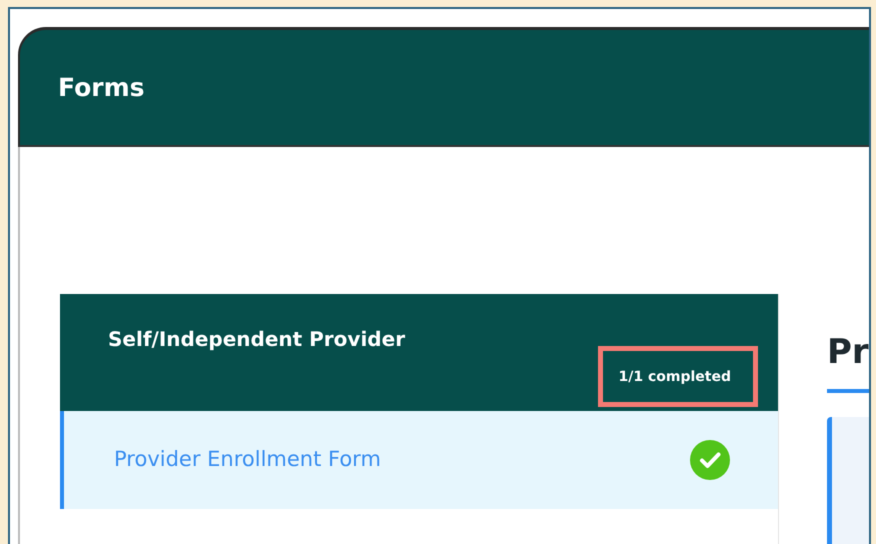 This screenshot has height=544, width=876. I want to click on form-item: Provider Enrollment Form, so click(419, 460).